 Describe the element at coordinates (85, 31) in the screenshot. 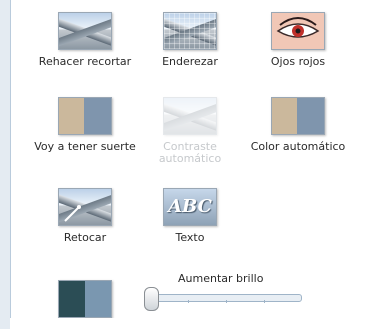

I see `crop-redo-icon` at that location.